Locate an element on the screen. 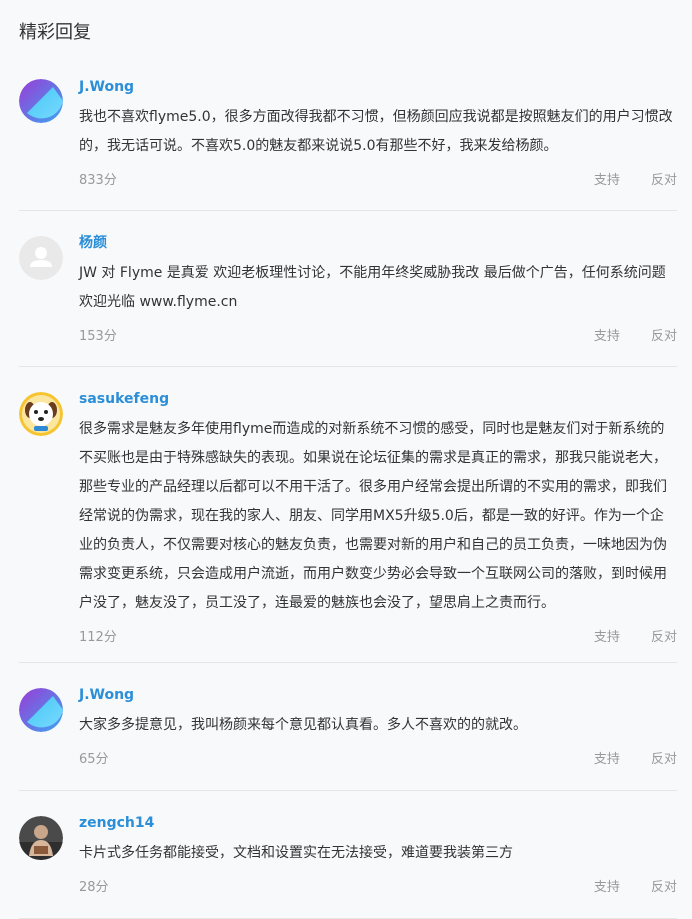 The width and height of the screenshot is (692, 919). score: 65分 is located at coordinates (94, 759).